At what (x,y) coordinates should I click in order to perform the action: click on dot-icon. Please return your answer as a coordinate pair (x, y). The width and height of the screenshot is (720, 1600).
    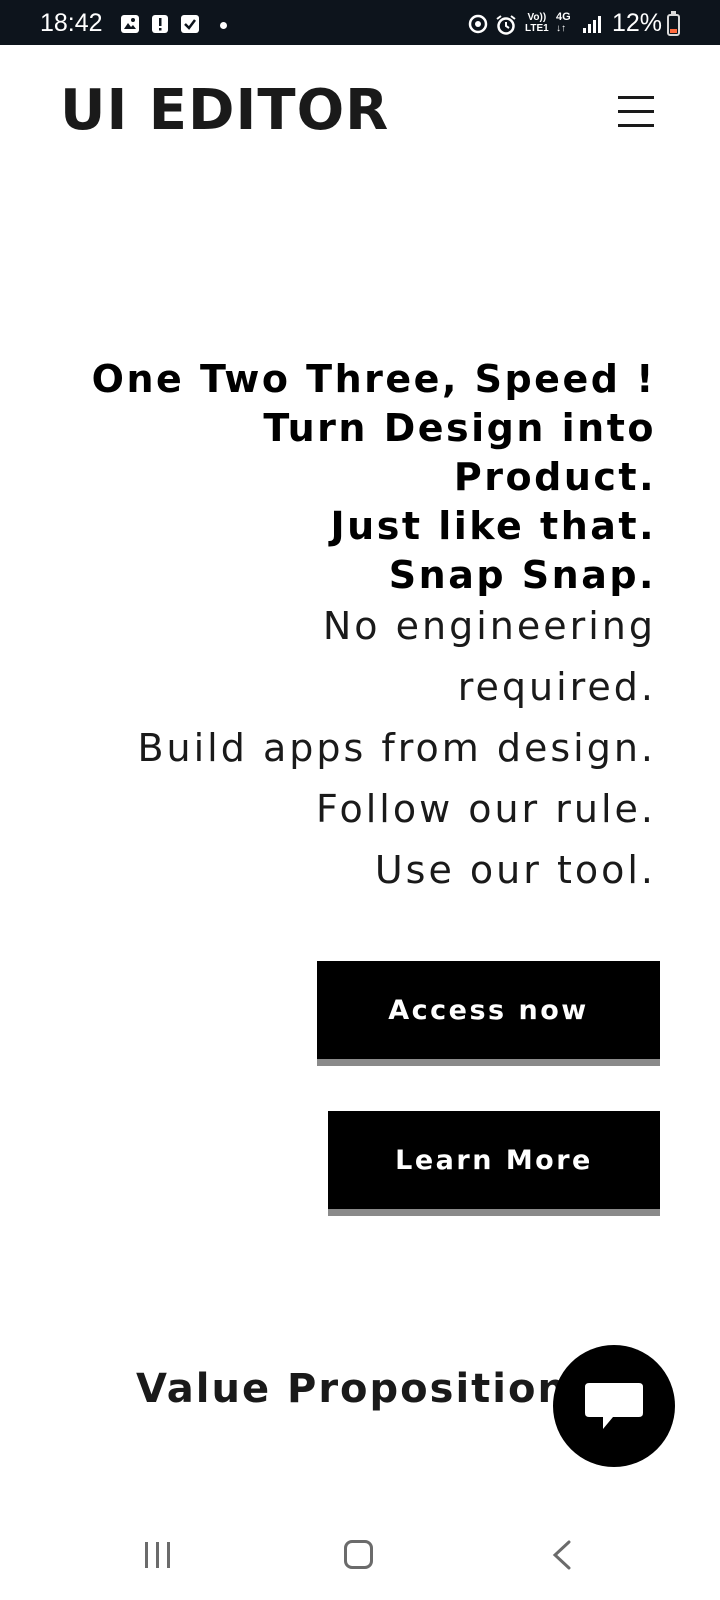
    Looking at the image, I should click on (223, 25).